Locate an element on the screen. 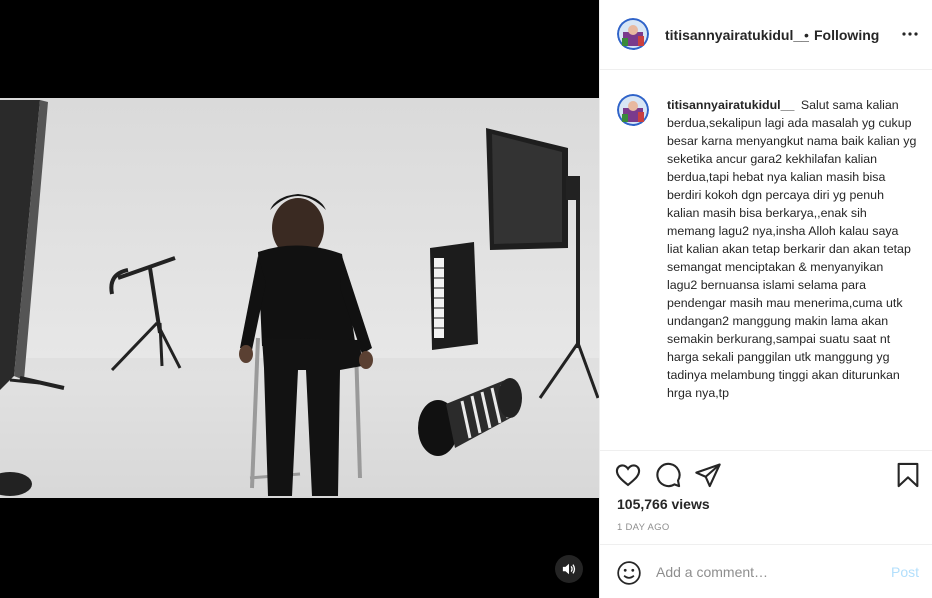 The height and width of the screenshot is (598, 932). mute-toggle-button is located at coordinates (569, 569).